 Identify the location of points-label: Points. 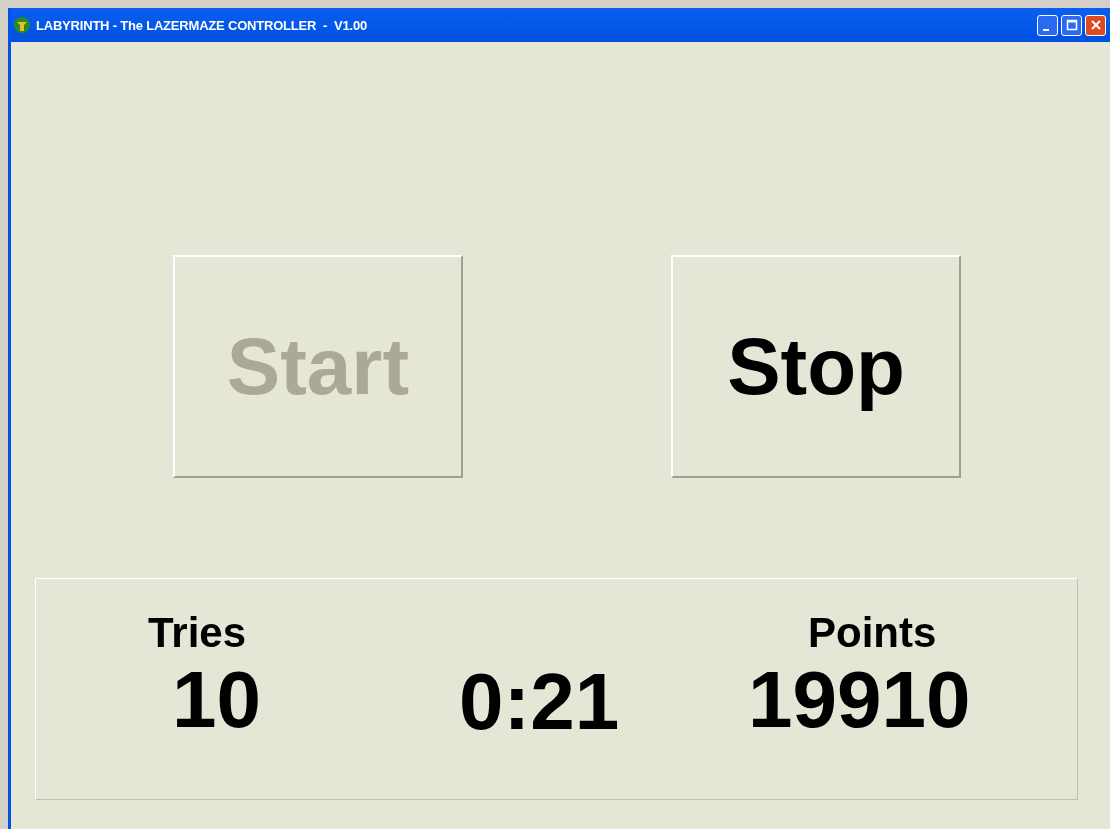
(872, 633).